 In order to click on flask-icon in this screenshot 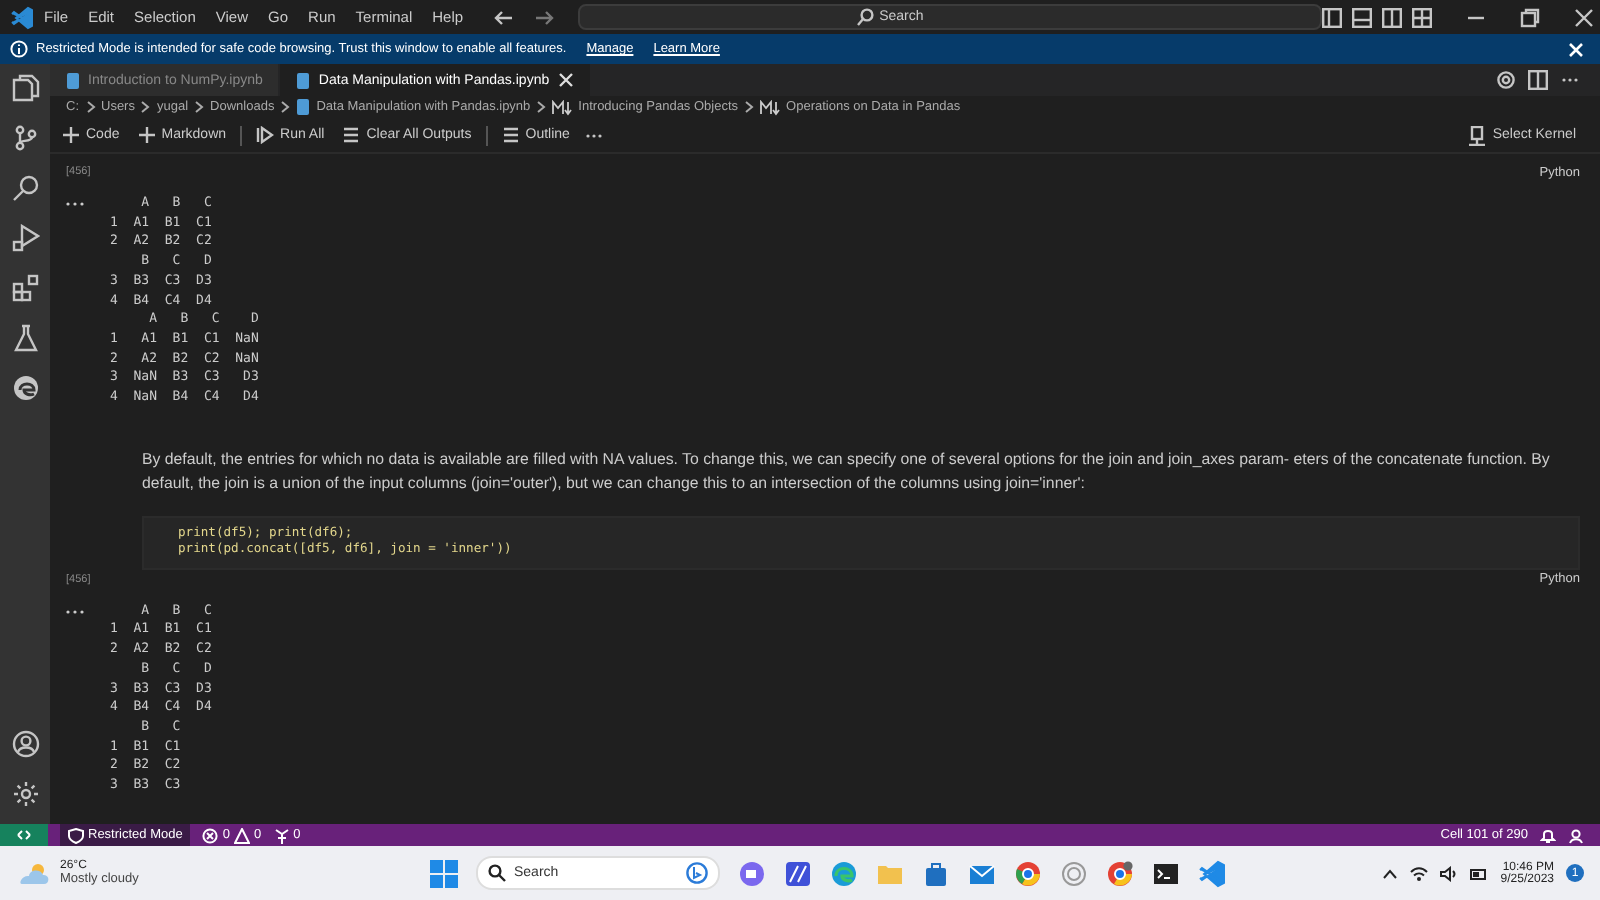, I will do `click(25, 338)`.